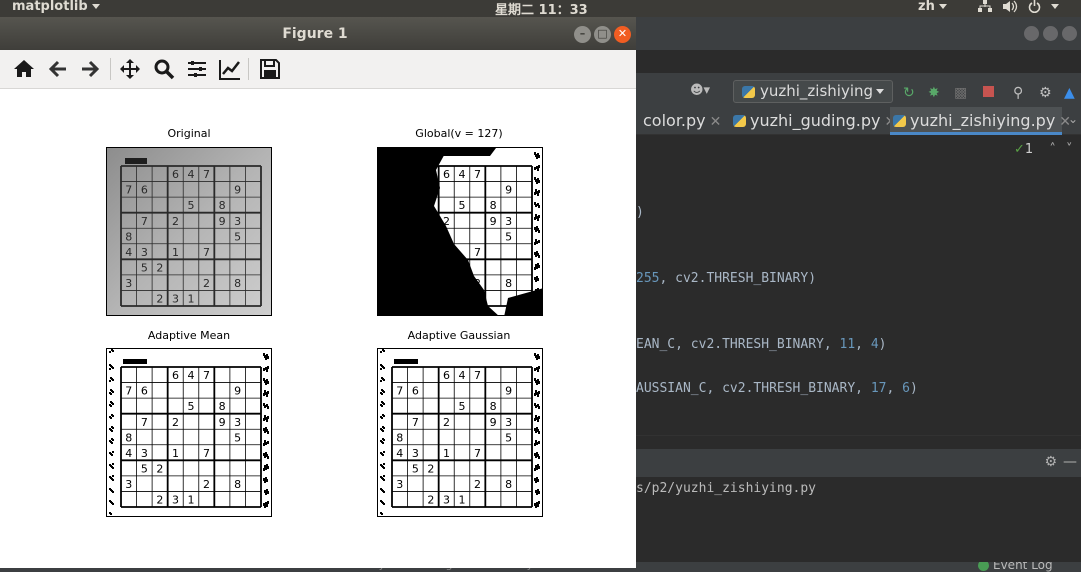 This screenshot has height=572, width=1081. What do you see at coordinates (56, 7) in the screenshot?
I see `app-menu: matplotlib` at bounding box center [56, 7].